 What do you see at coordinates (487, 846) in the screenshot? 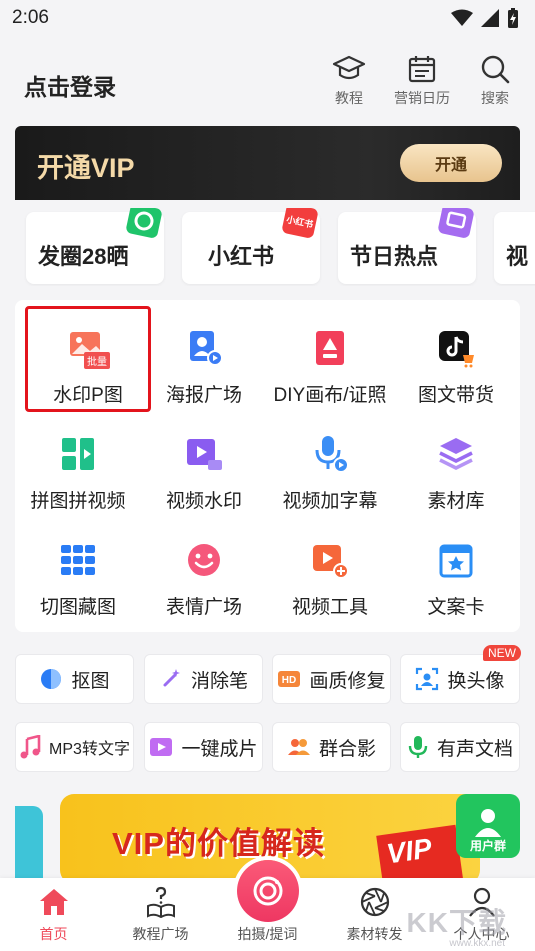
I see `user-group-label: 用户群` at bounding box center [487, 846].